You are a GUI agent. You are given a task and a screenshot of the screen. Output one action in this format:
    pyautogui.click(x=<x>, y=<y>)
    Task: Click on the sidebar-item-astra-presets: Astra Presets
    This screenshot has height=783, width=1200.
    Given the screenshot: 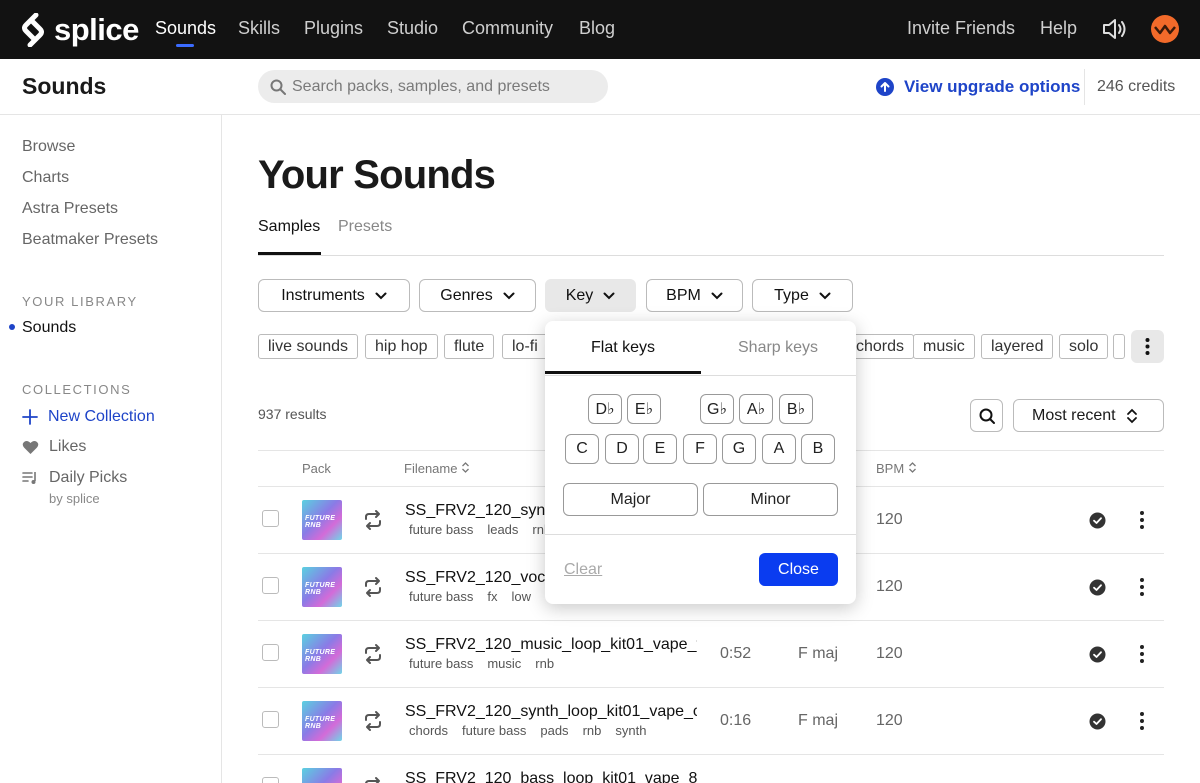 What is the action you would take?
    pyautogui.click(x=70, y=209)
    